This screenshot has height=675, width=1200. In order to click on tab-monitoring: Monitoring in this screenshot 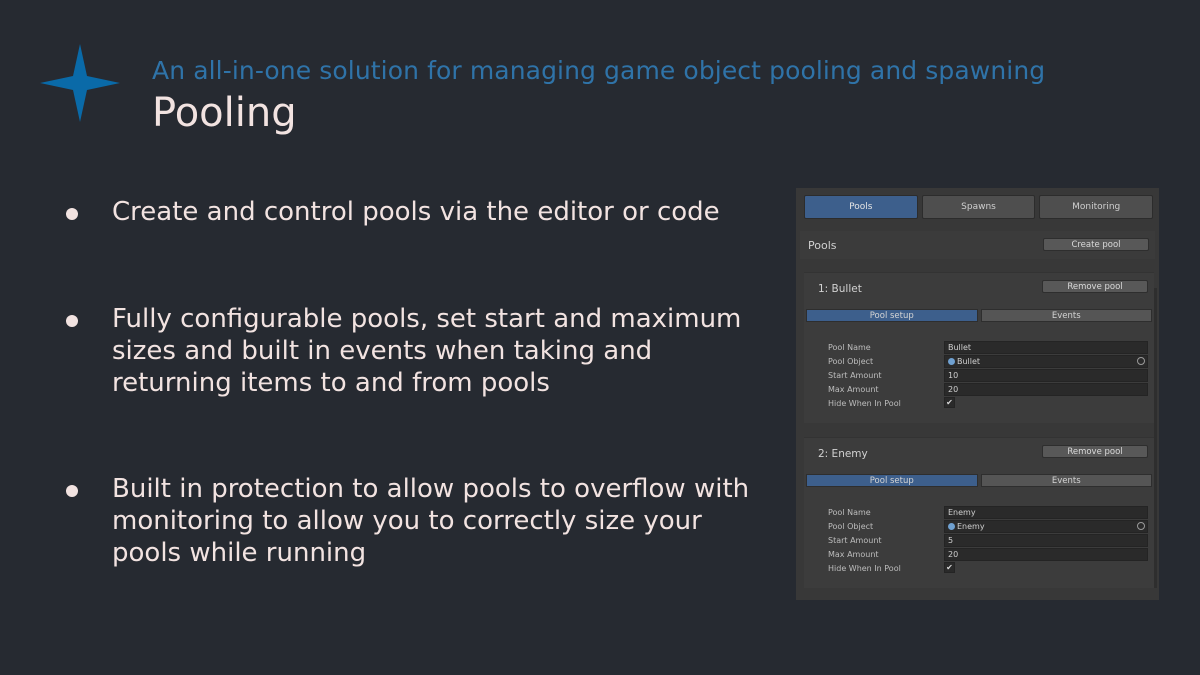, I will do `click(1096, 207)`.